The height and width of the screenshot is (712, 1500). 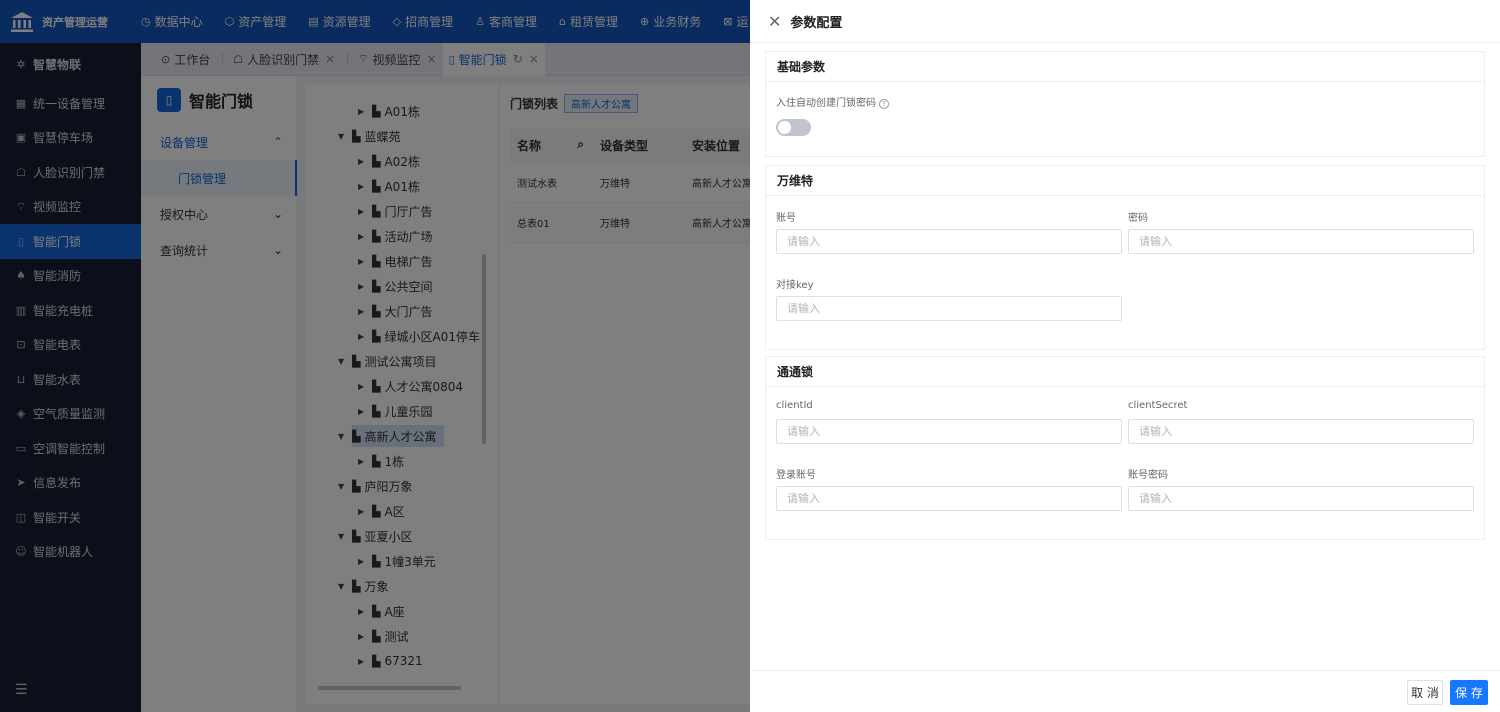 I want to click on login-account-label: 登录账号, so click(x=796, y=475).